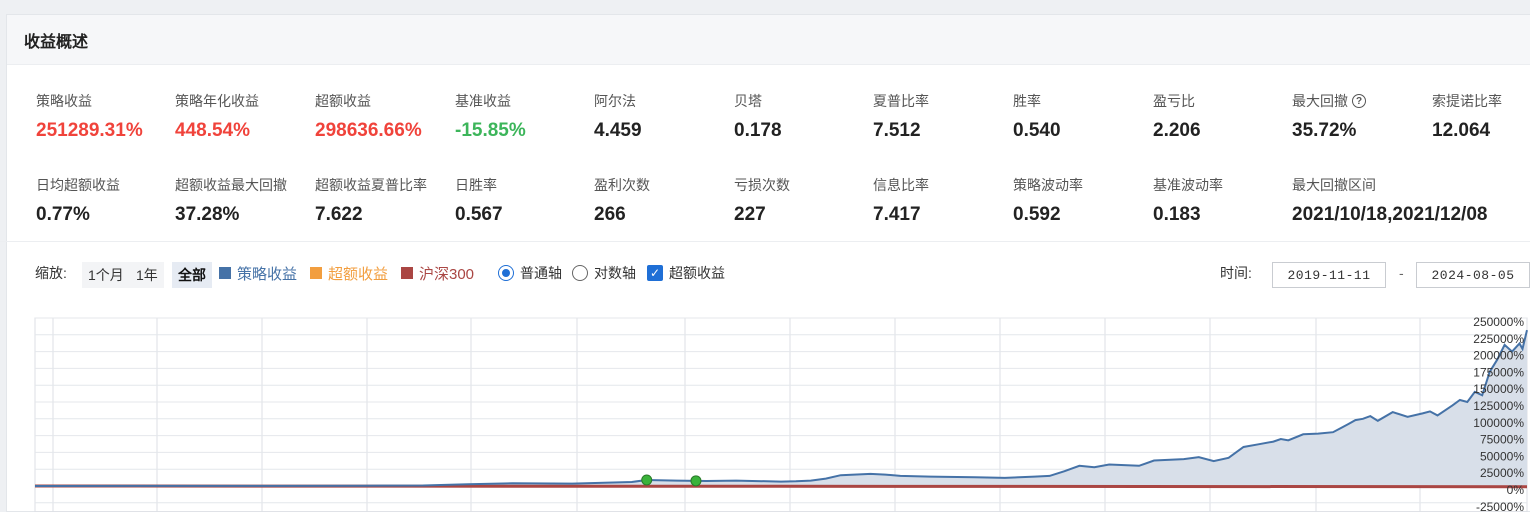 Image resolution: width=1530 pixels, height=512 pixels. What do you see at coordinates (765, 241) in the screenshot?
I see `divider` at bounding box center [765, 241].